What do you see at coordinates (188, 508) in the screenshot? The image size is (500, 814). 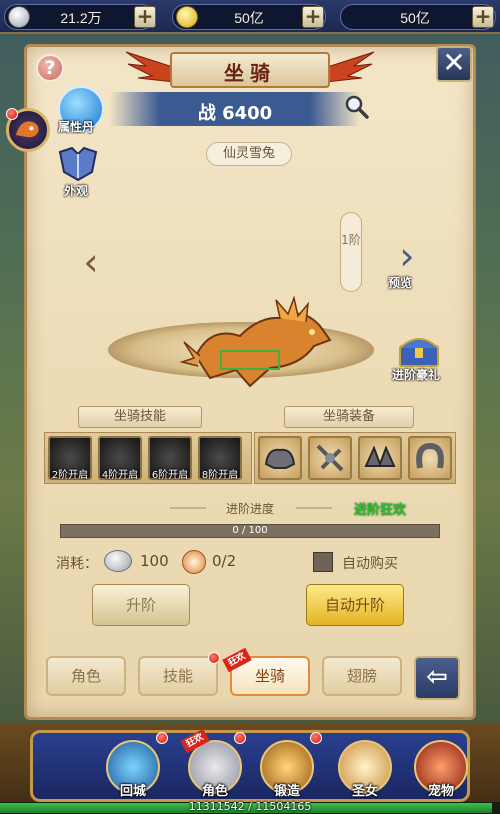 I see `left-ornament-line` at bounding box center [188, 508].